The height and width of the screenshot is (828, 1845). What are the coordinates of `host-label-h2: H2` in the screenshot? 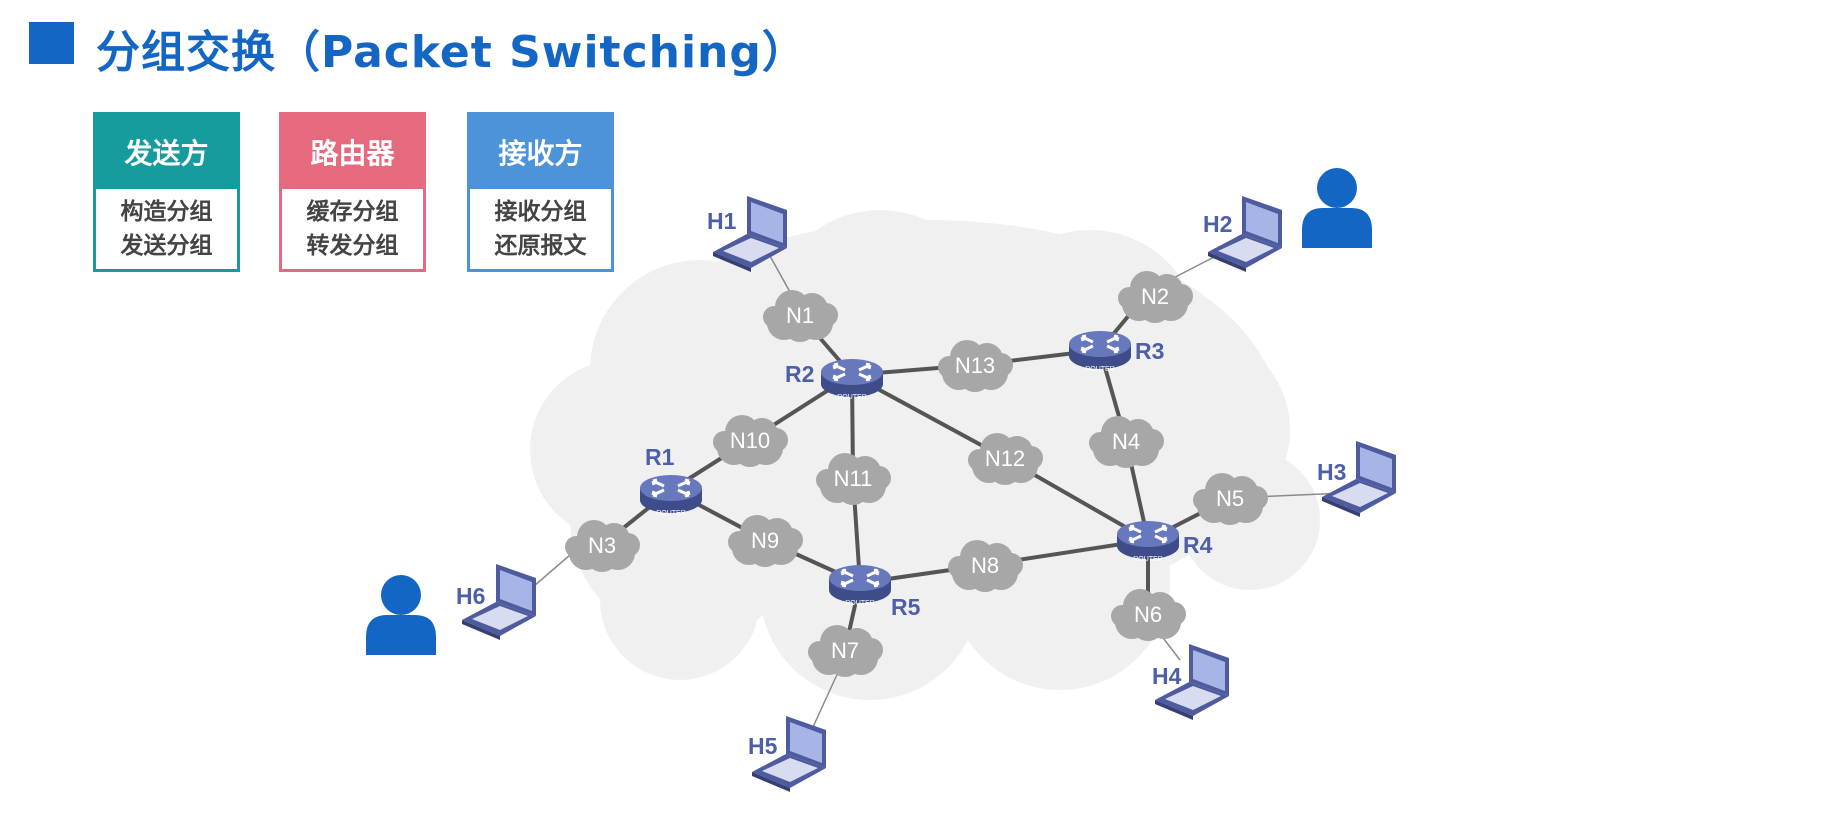 It's located at (1217, 224).